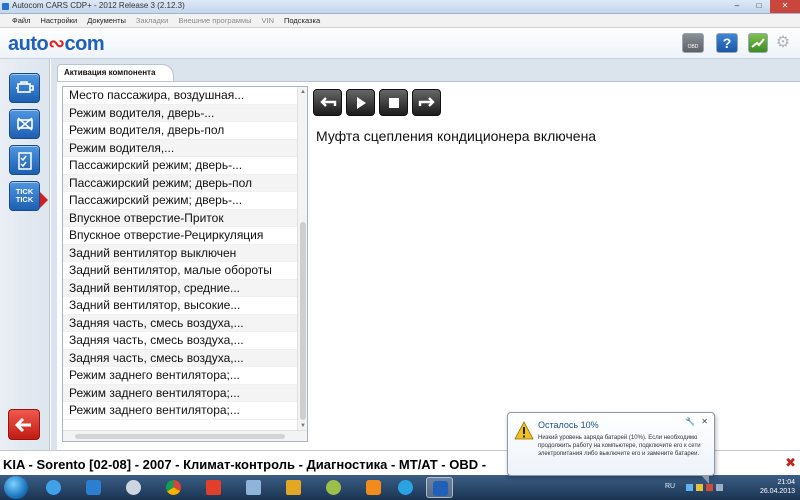 The height and width of the screenshot is (500, 800). I want to click on clock-time: 21:04, so click(786, 482).